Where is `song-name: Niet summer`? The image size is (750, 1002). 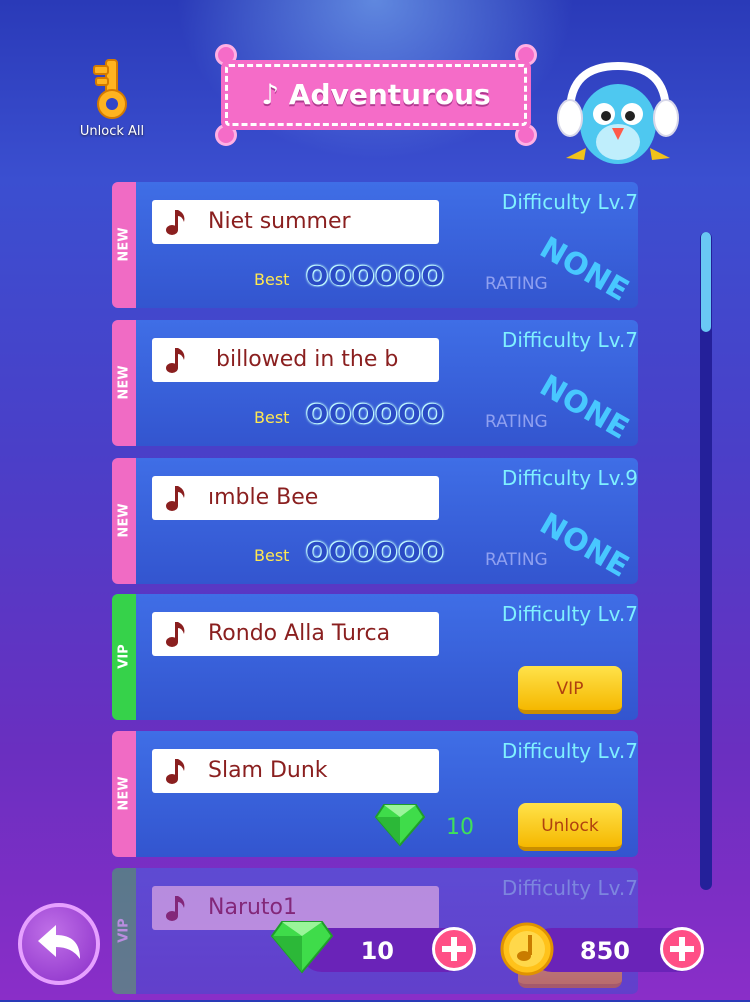
song-name: Niet summer is located at coordinates (279, 221).